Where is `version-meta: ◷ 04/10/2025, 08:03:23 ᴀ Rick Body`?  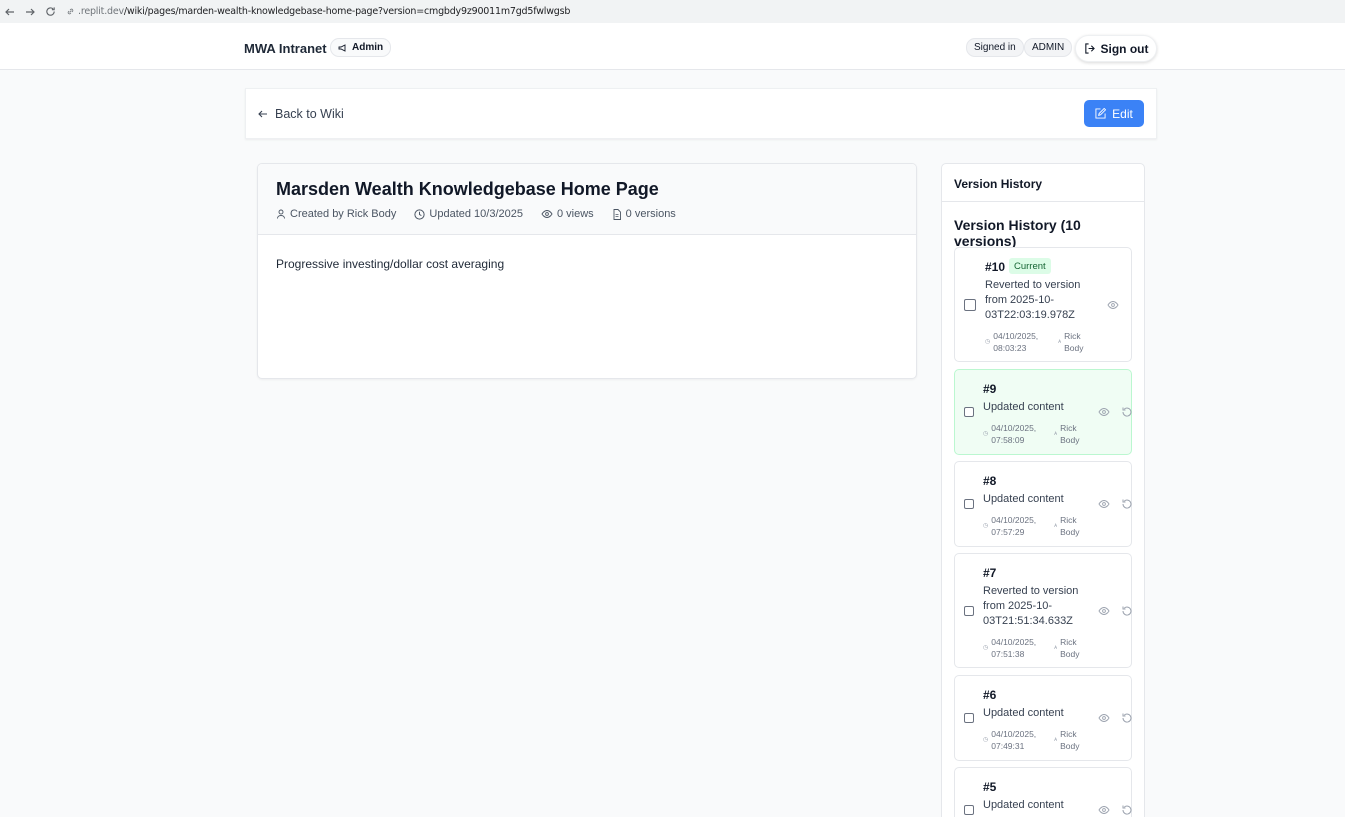 version-meta: ◷ 04/10/2025, 08:03:23 ᴀ Rick Body is located at coordinates (1034, 342).